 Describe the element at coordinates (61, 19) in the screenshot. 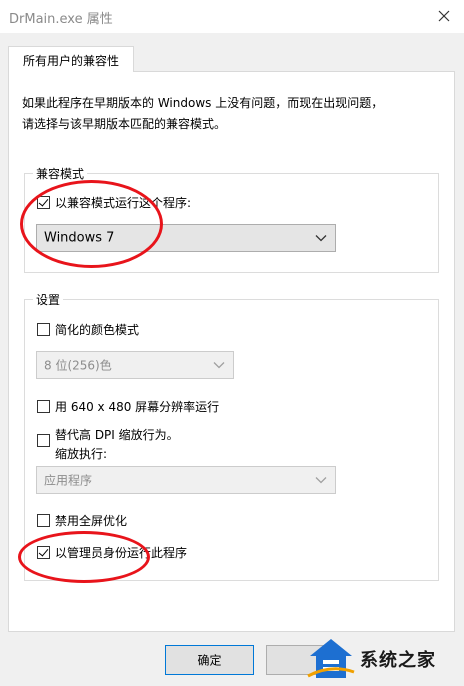

I see `window-title: DrMain.exe 属性` at that location.